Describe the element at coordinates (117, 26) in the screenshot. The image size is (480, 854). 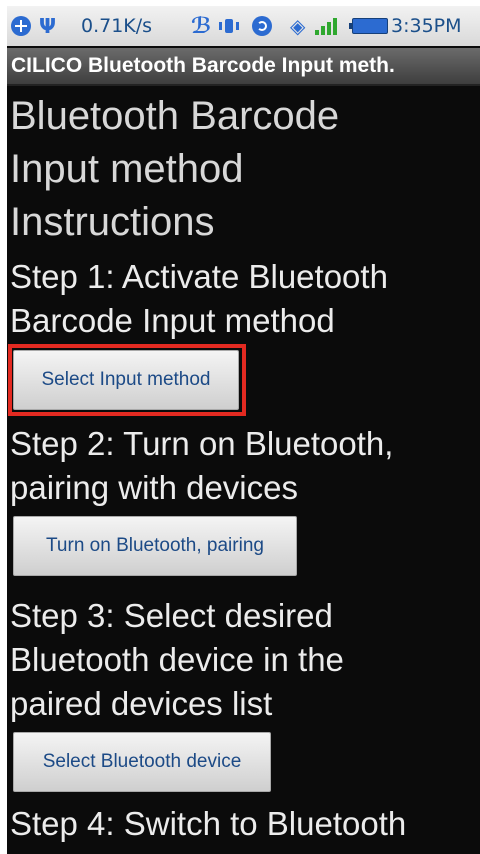
I see `net-speed: 0.71K/s` at that location.